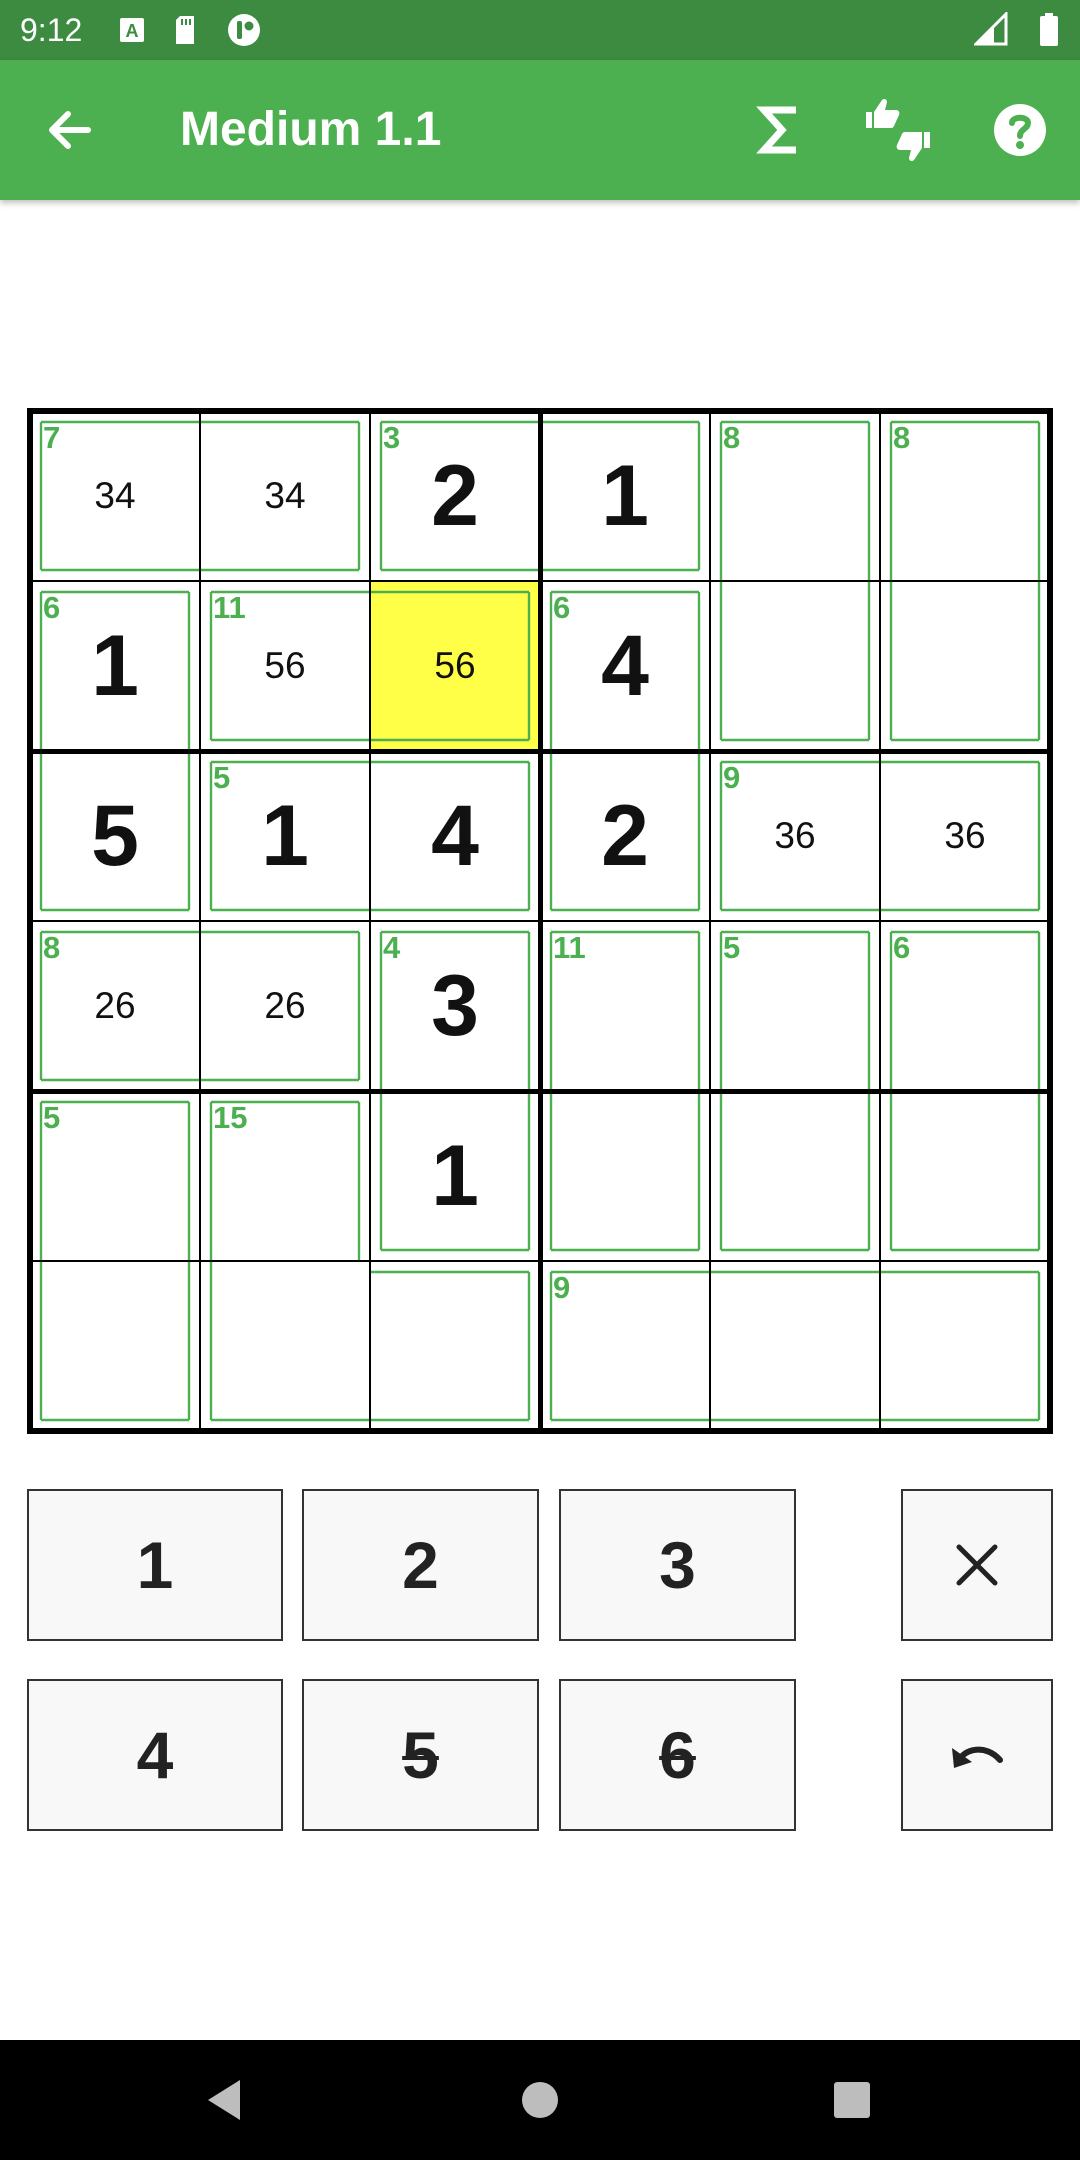  I want to click on digit-label: 6, so click(677, 1755).